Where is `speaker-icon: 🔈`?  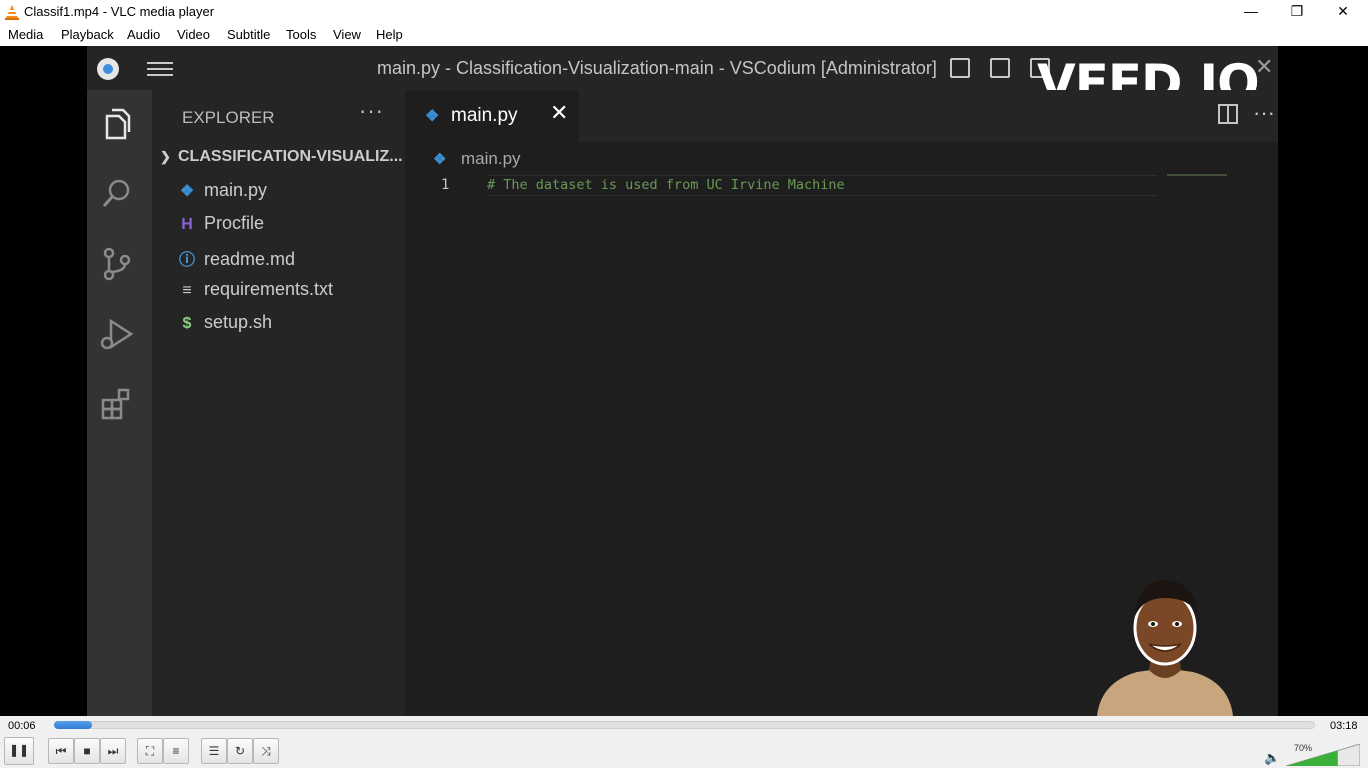
speaker-icon: 🔈 is located at coordinates (1272, 758).